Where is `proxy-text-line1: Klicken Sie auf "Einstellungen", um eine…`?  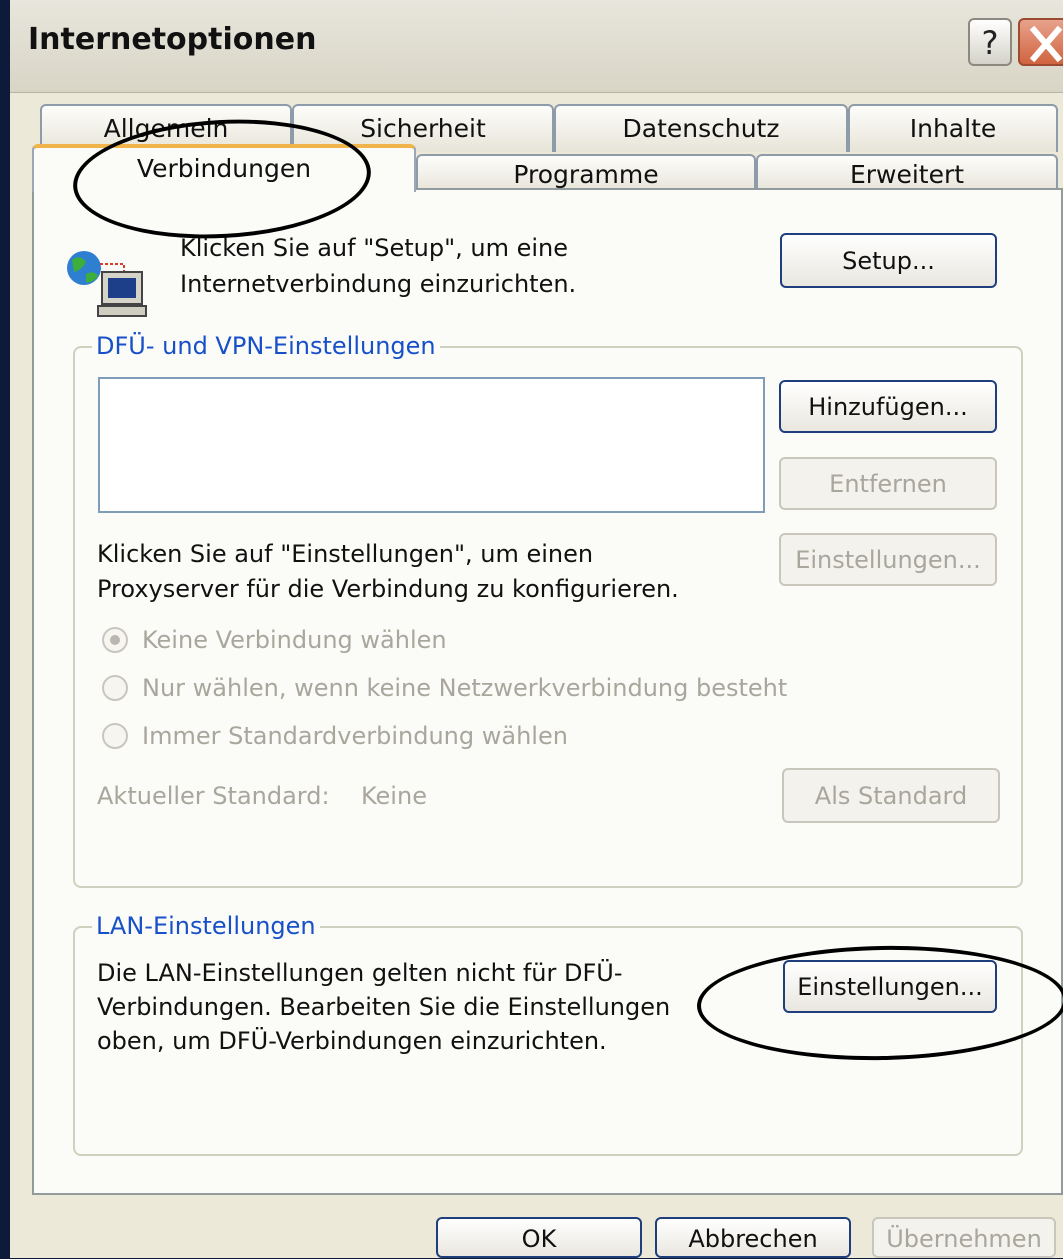 proxy-text-line1: Klicken Sie auf "Einstellungen", um eine… is located at coordinates (345, 554).